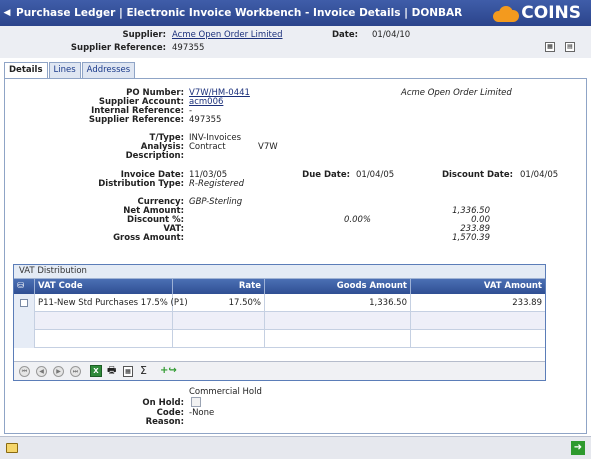 This screenshot has height=459, width=591. What do you see at coordinates (578, 448) in the screenshot?
I see `next-arrow-button: ➜` at bounding box center [578, 448].